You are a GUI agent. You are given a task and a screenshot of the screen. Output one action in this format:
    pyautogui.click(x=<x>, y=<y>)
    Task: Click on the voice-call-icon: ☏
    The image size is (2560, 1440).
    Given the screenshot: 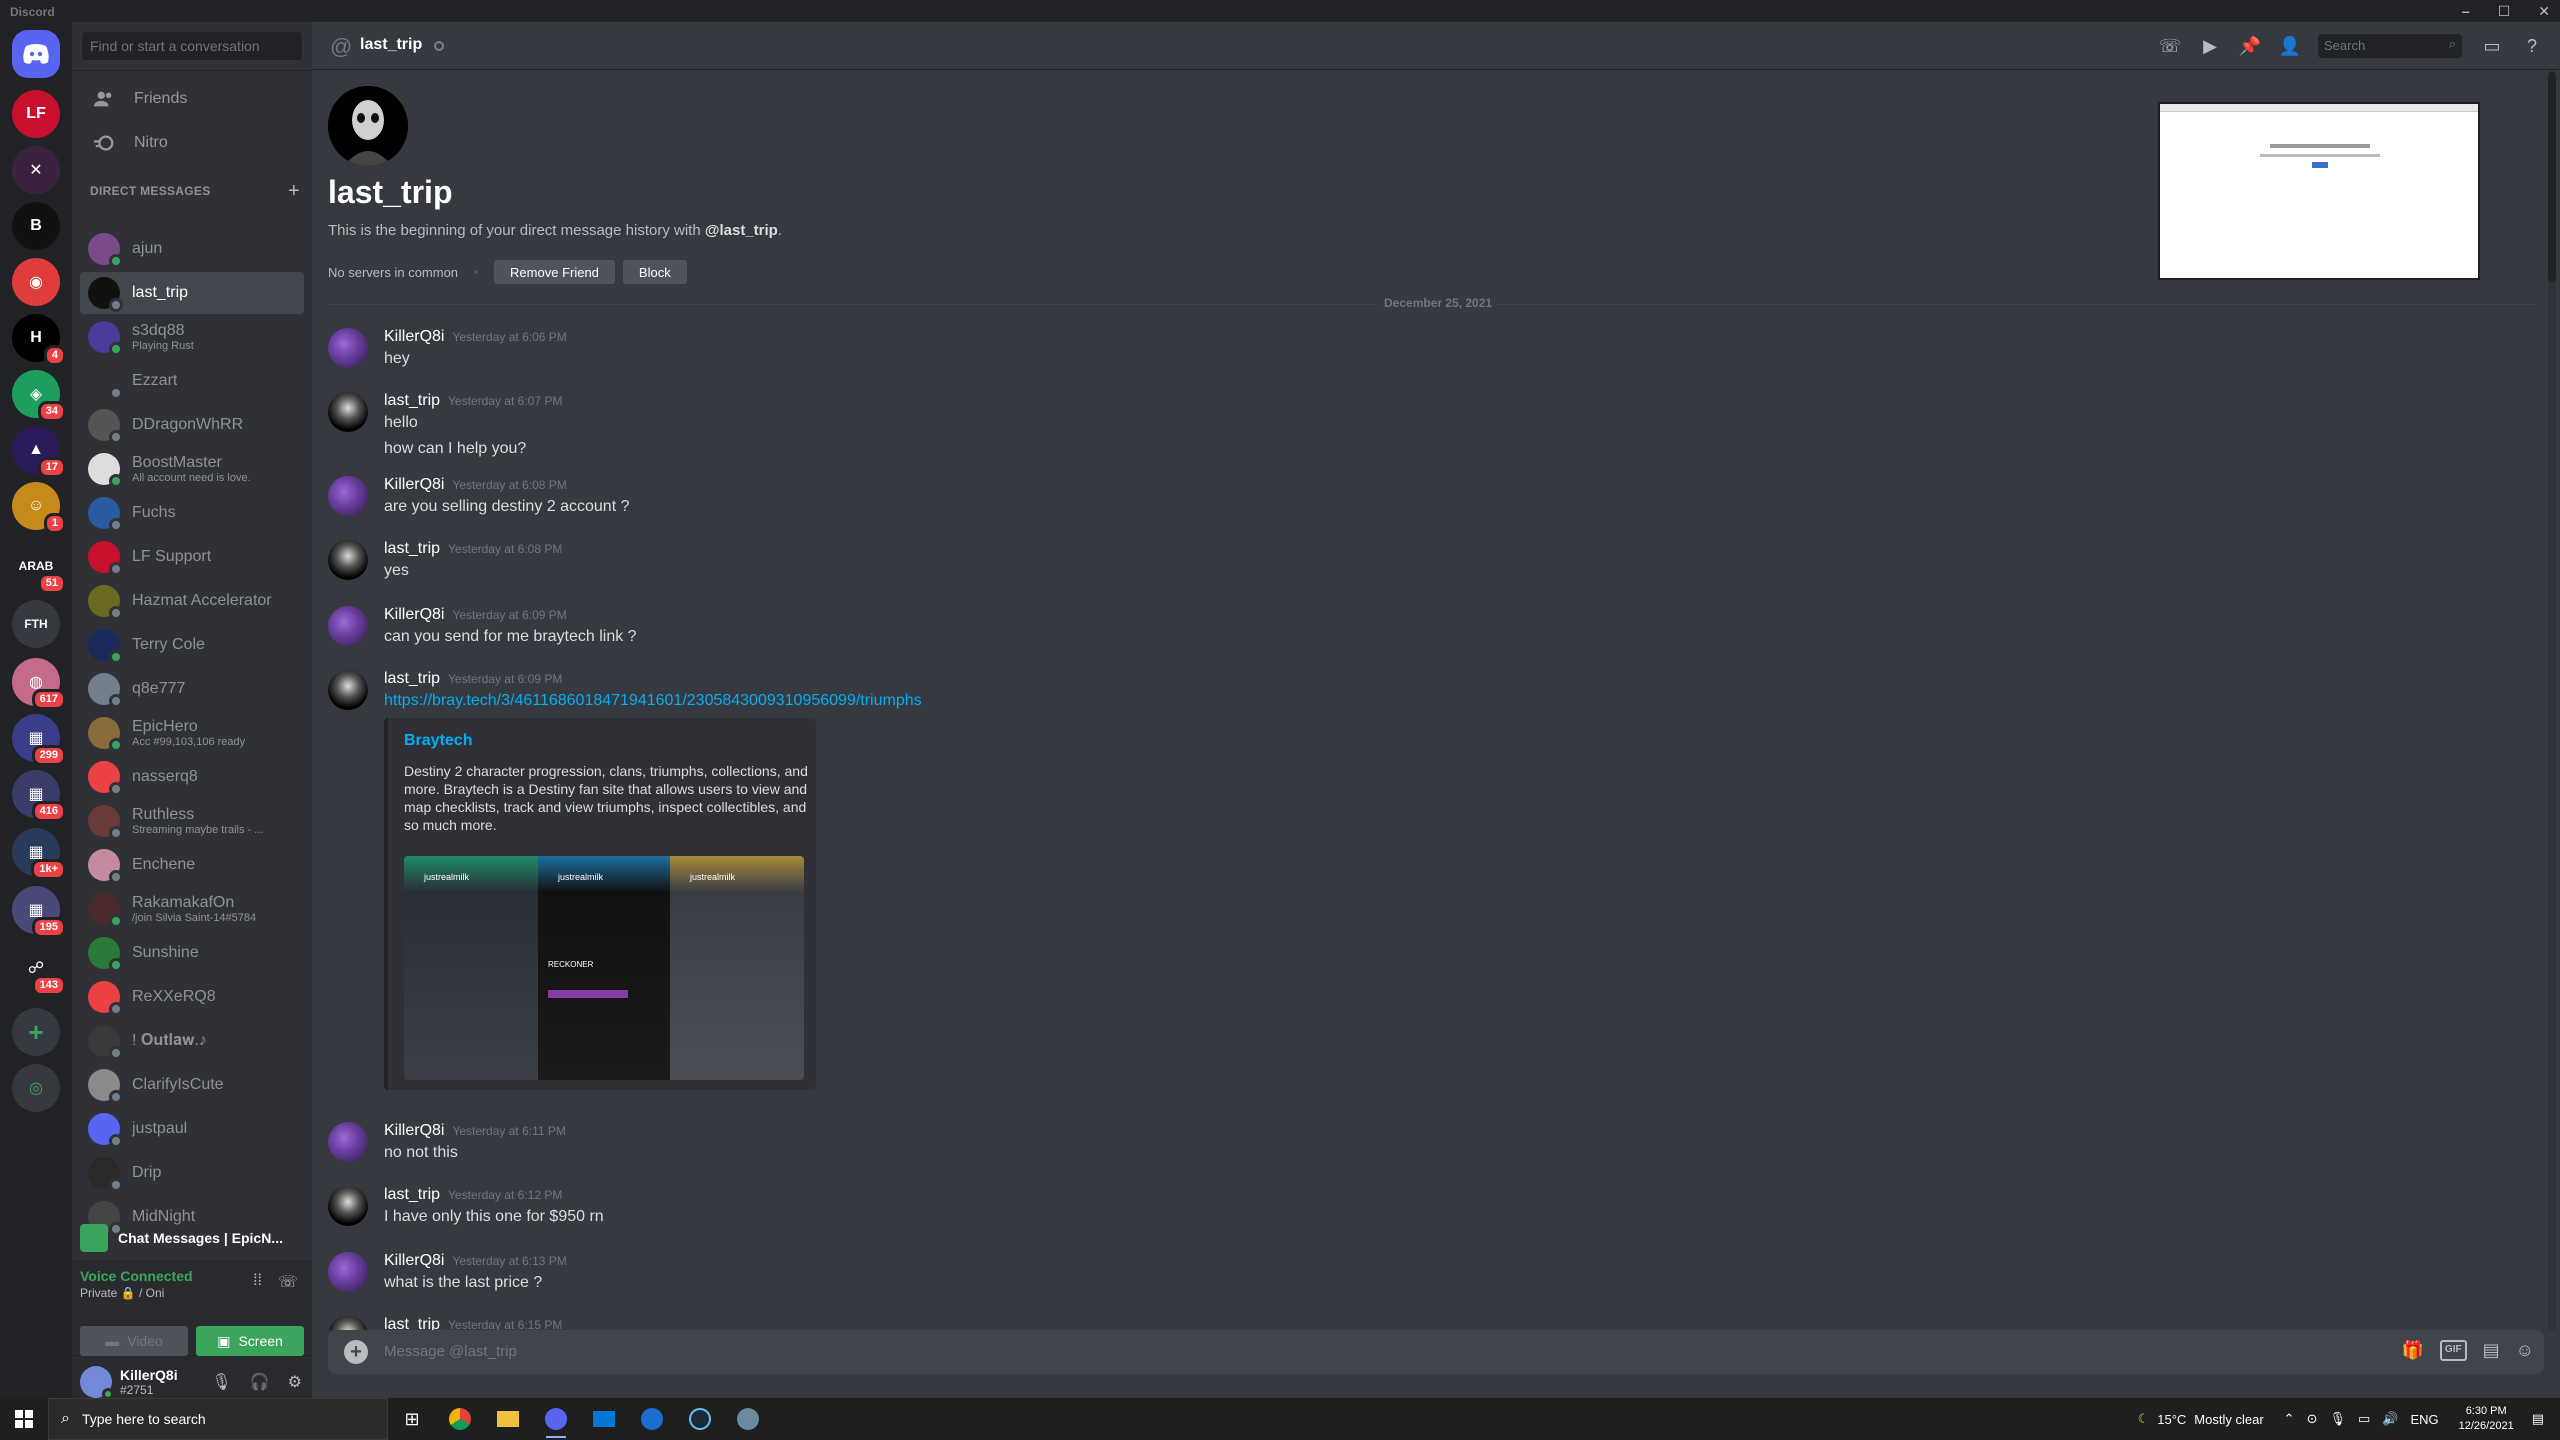 What is the action you would take?
    pyautogui.click(x=2170, y=46)
    